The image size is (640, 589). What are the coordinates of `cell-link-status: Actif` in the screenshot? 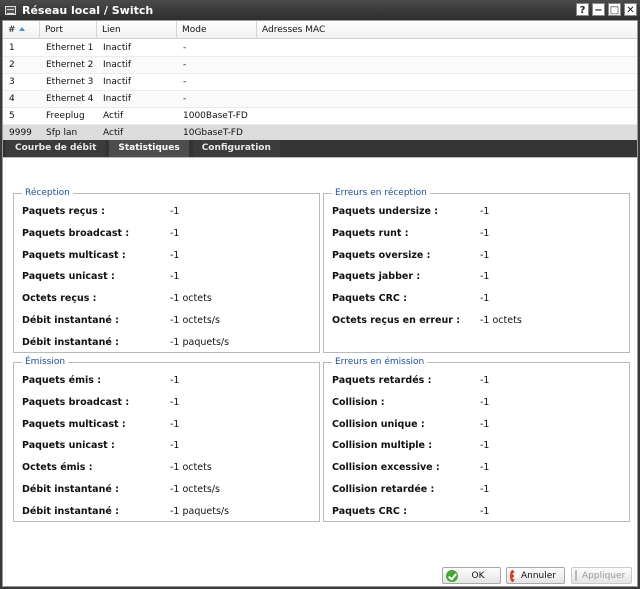 It's located at (113, 116).